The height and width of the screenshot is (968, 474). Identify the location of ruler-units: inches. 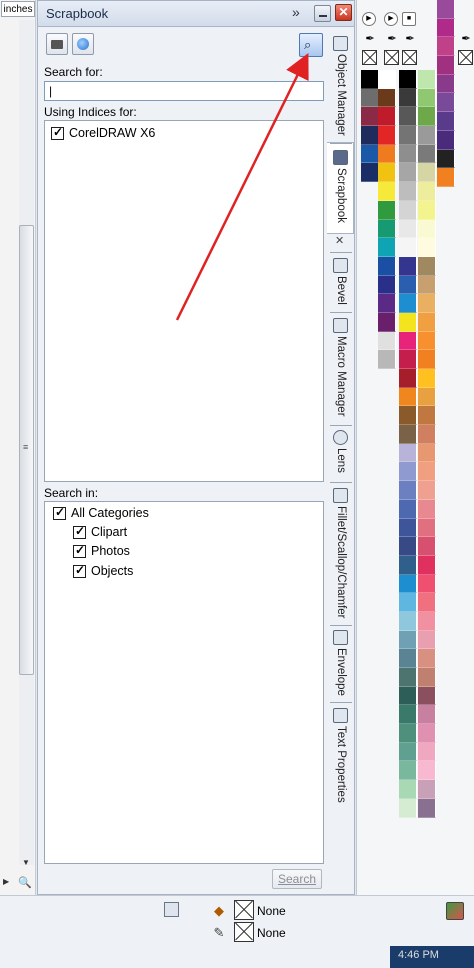
(18, 9).